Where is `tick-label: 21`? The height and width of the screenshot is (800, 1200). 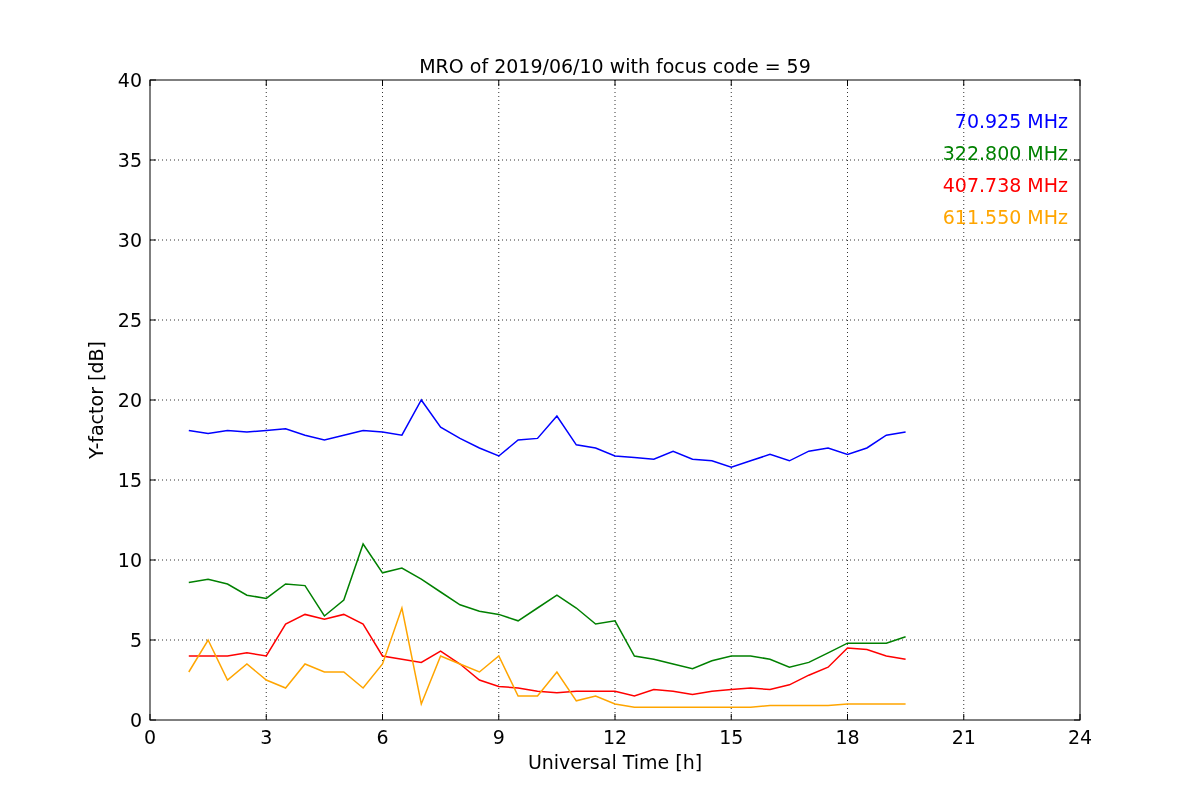 tick-label: 21 is located at coordinates (963, 737).